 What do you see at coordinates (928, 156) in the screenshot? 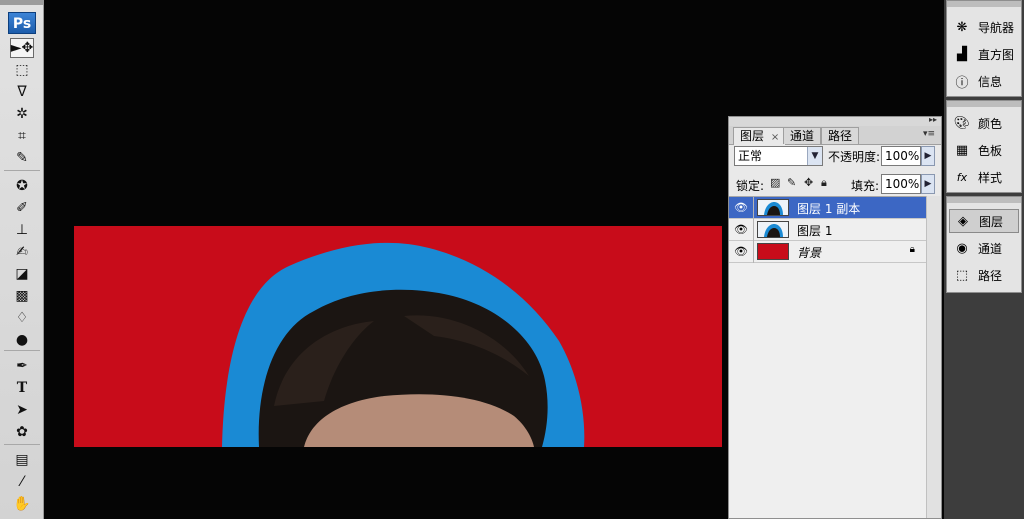
I see `opacity-slider-button: ▶` at bounding box center [928, 156].